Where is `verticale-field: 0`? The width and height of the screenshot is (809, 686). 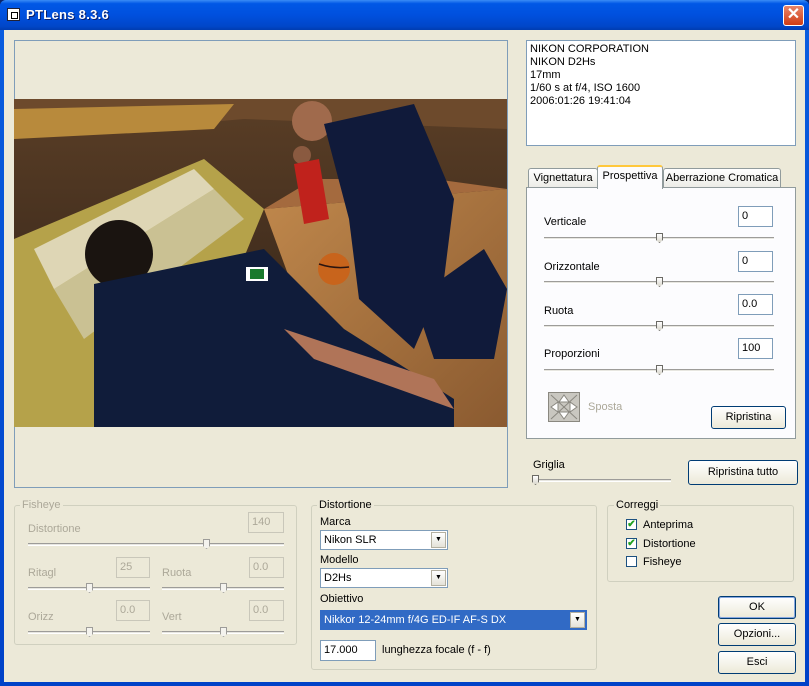 verticale-field: 0 is located at coordinates (755, 216).